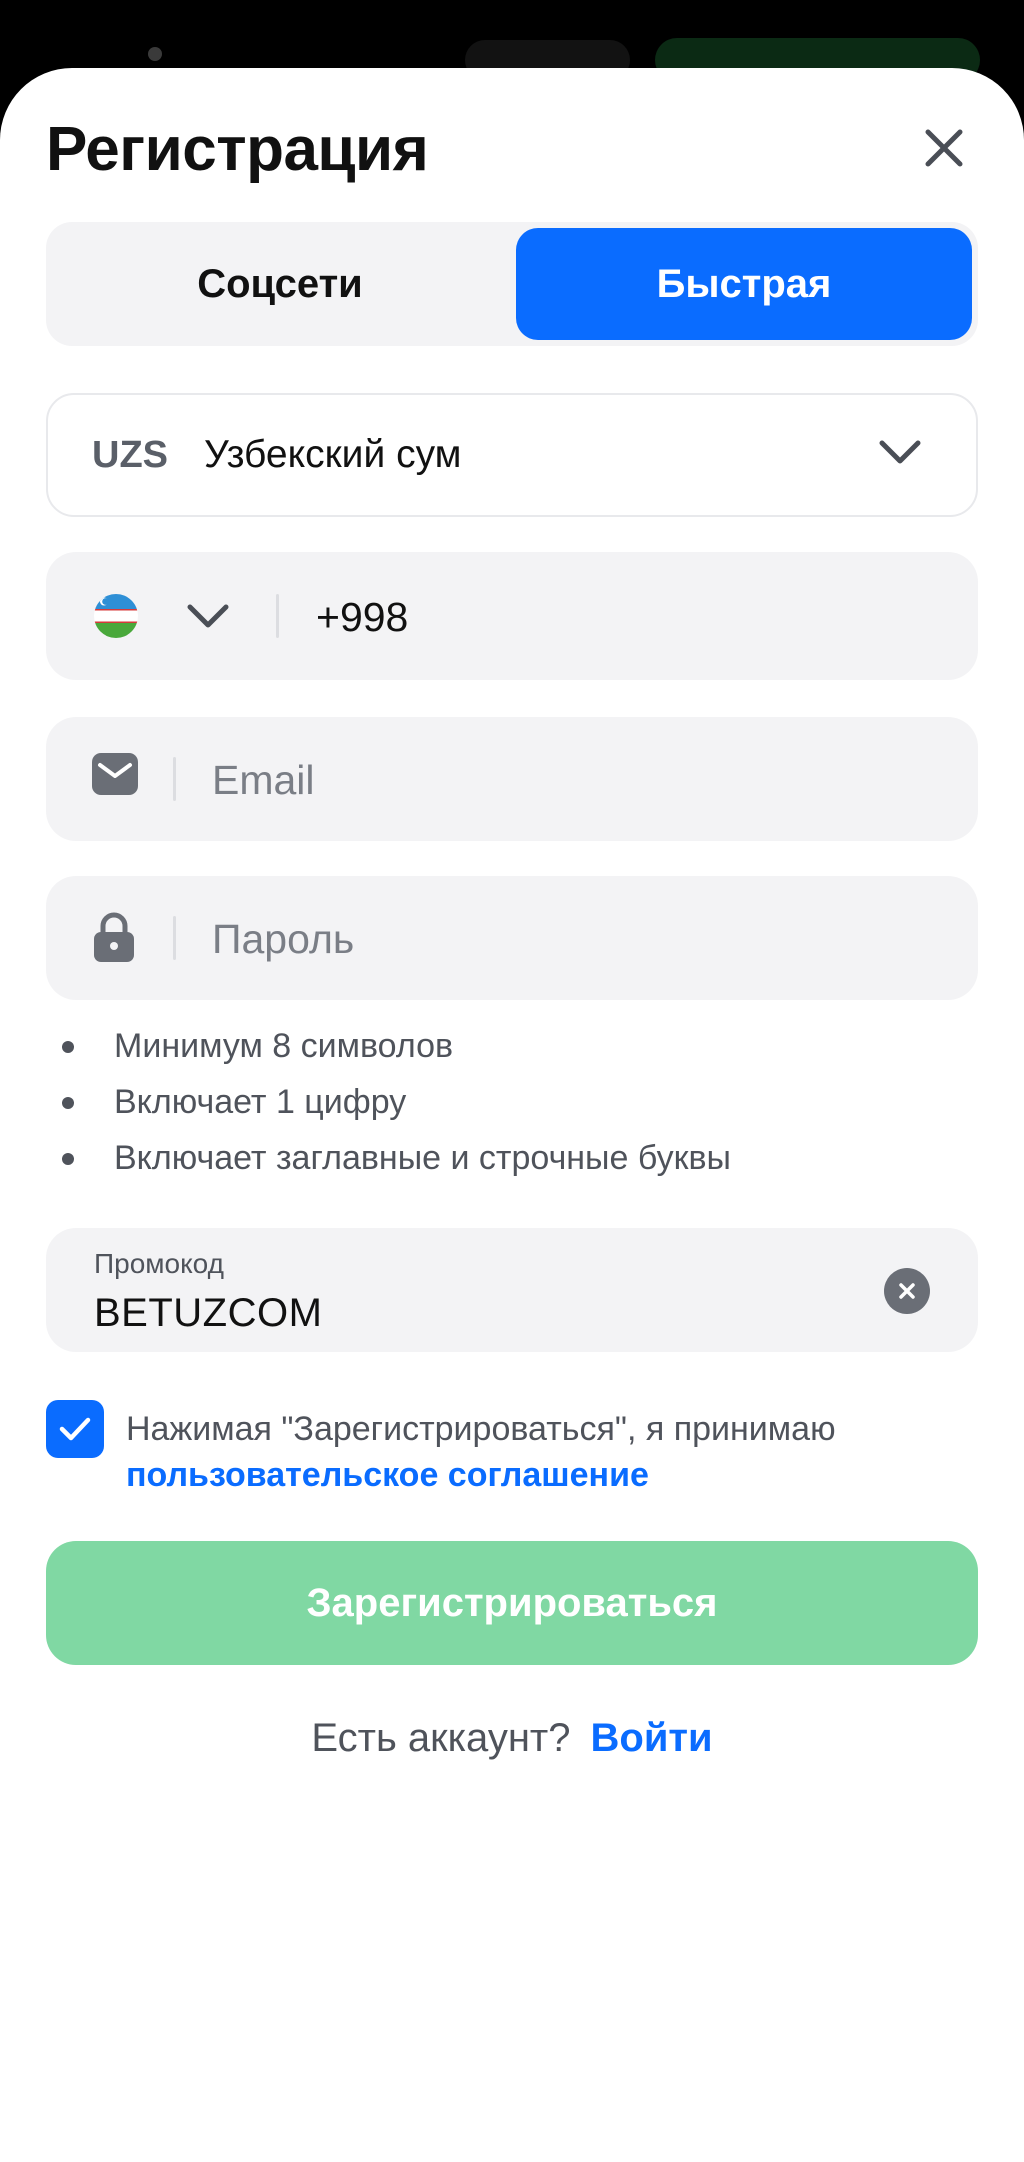 This screenshot has width=1024, height=2162. I want to click on login-row: Есть аккаунт? Войти, so click(512, 1738).